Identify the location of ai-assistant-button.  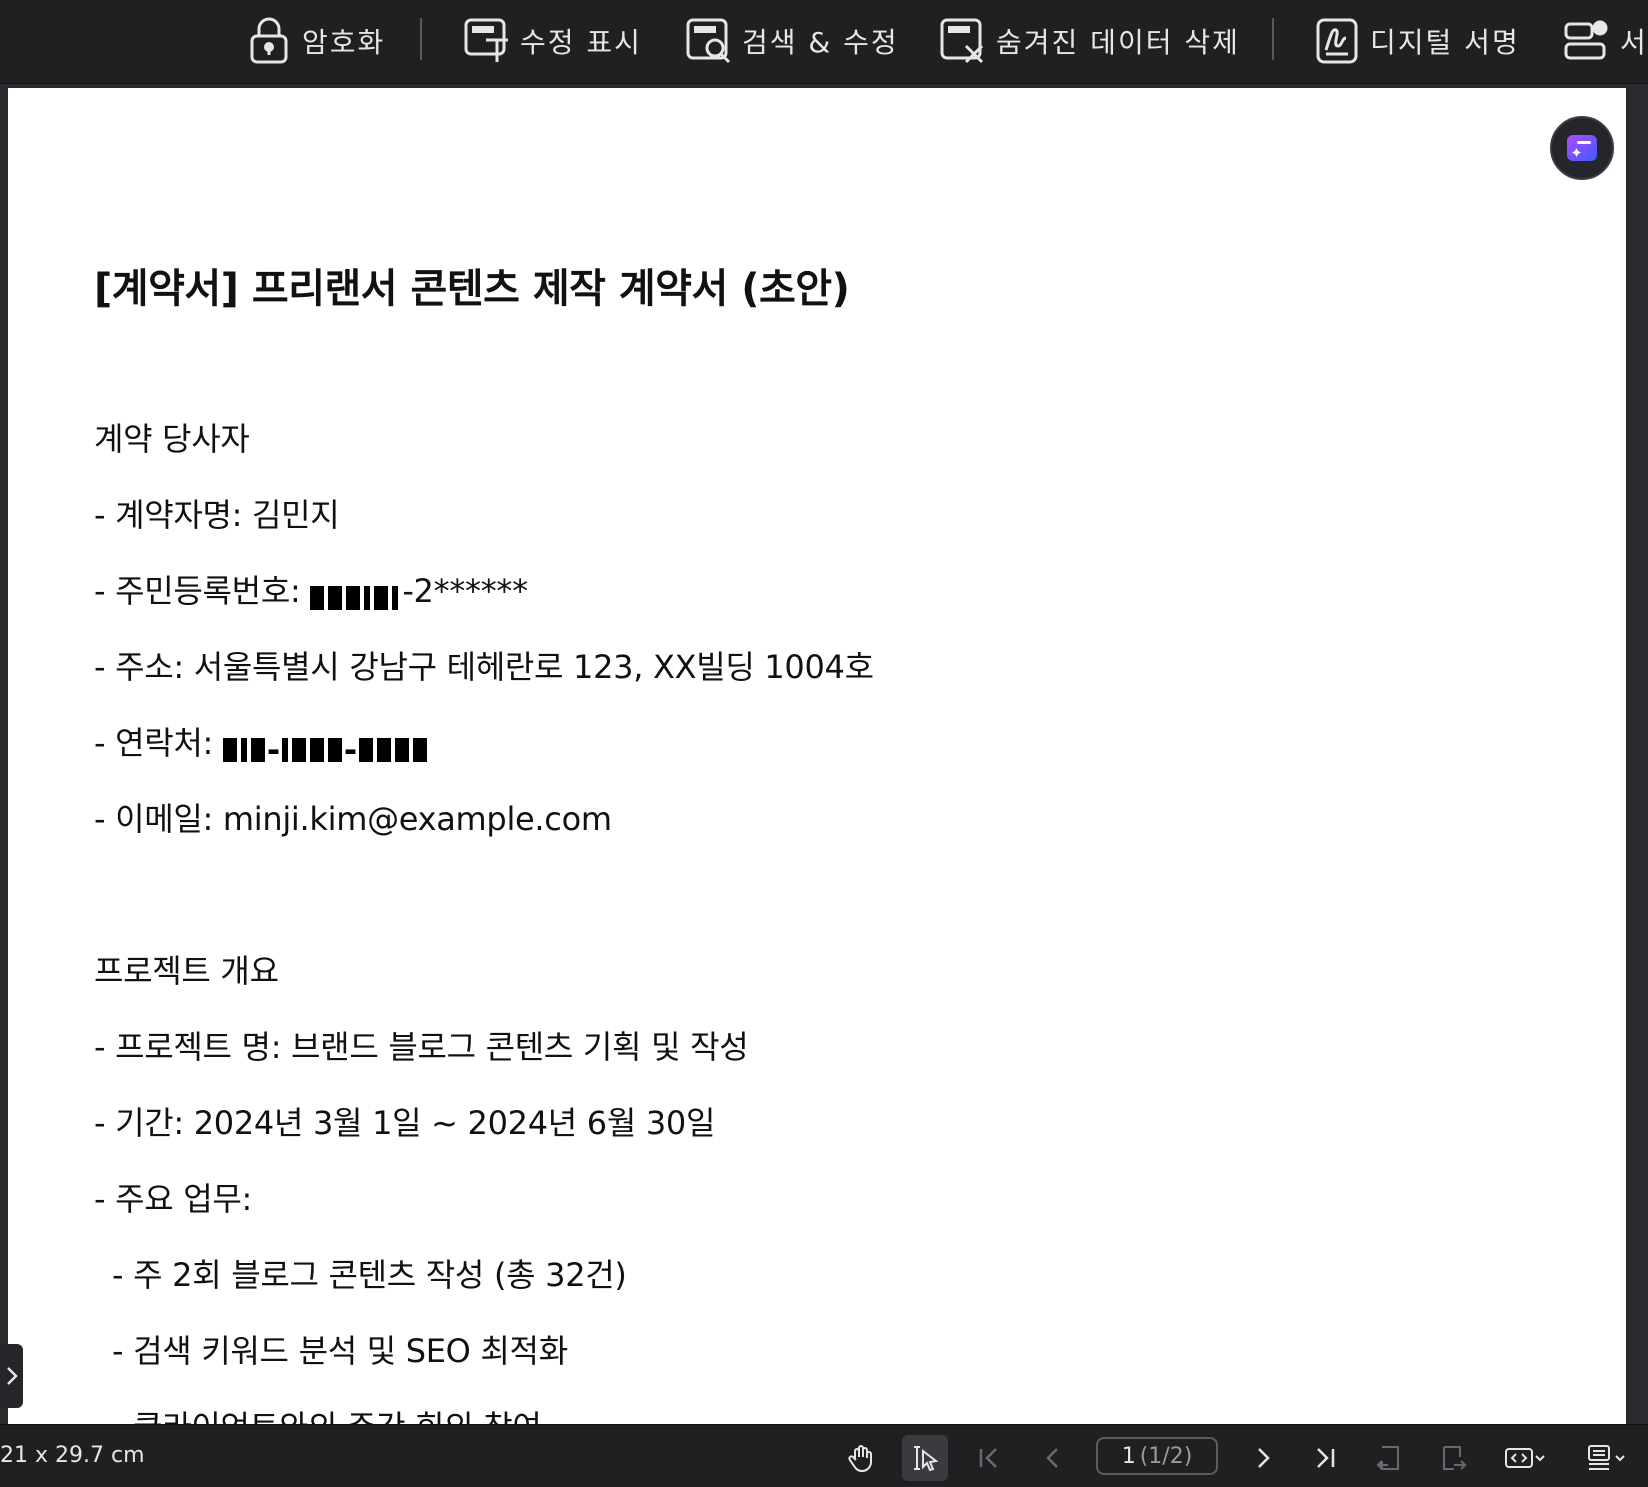
(1582, 148).